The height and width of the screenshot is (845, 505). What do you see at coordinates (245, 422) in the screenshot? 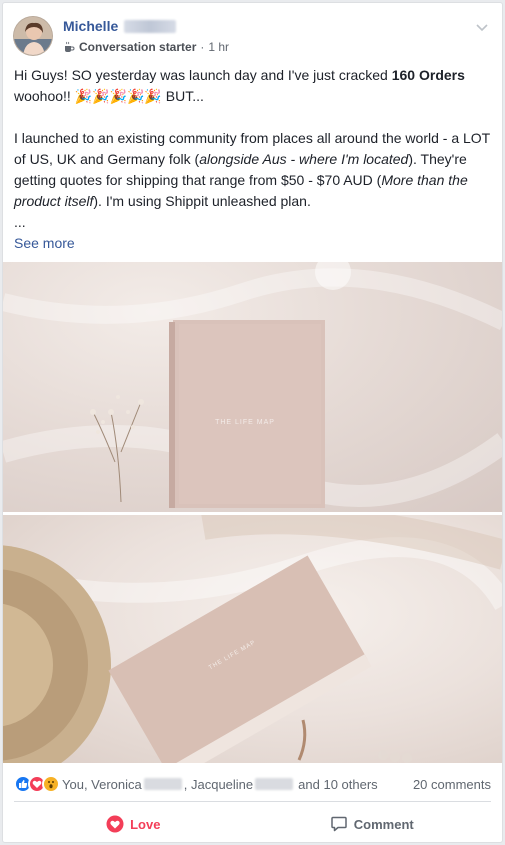
I see `book-title-1: THE LIFE MAP` at bounding box center [245, 422].